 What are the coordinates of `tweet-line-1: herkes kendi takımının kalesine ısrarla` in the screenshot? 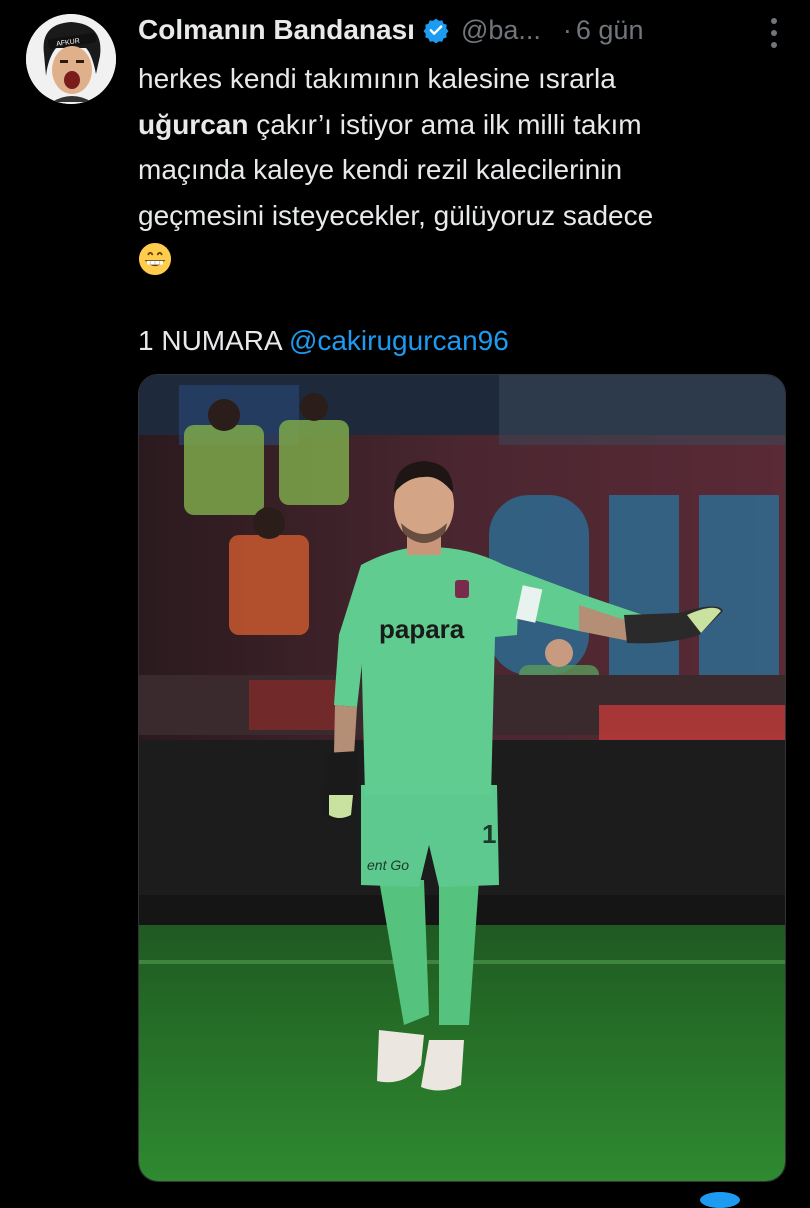 It's located at (377, 78).